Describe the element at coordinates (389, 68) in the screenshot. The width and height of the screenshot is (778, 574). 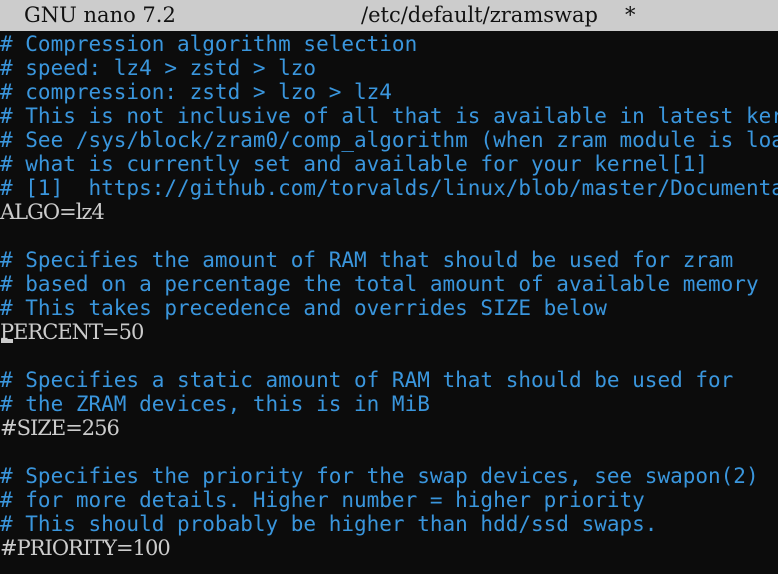
I see `comment-line: # speed: lz4 > zstd > lzo` at that location.